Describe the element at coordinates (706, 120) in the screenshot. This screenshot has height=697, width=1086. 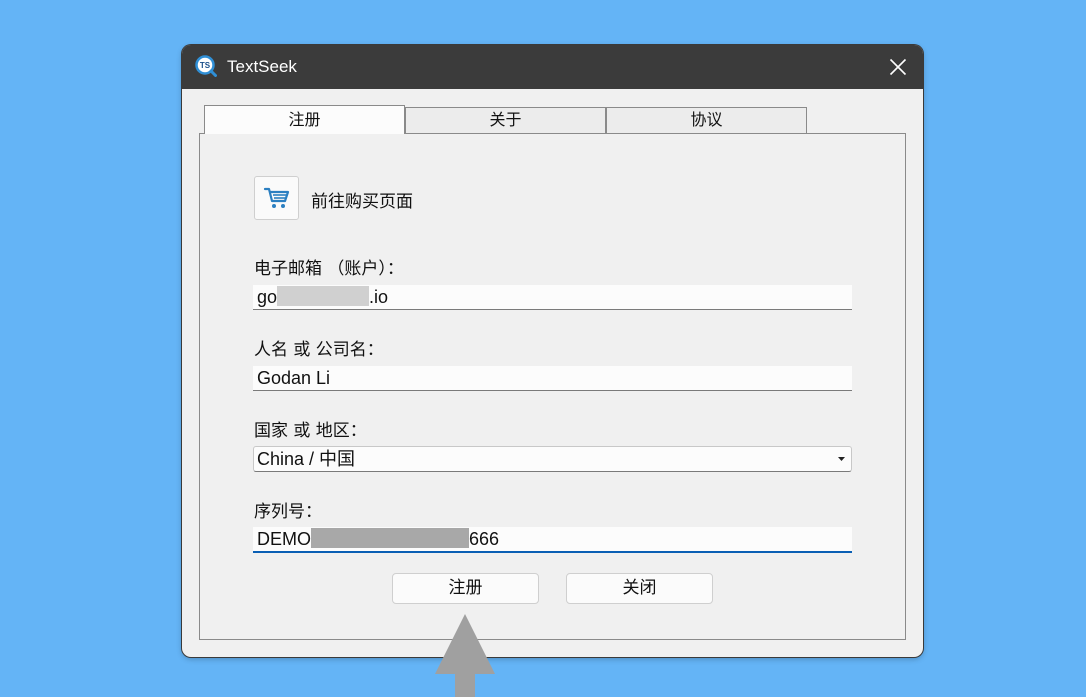
I see `tab-agreement: 协议` at that location.